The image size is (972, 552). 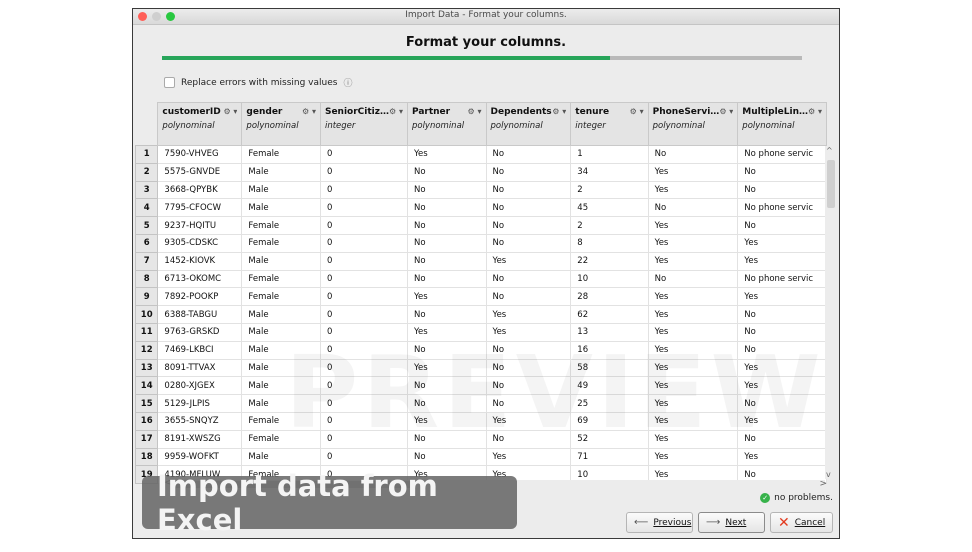 I want to click on row-number: 15, so click(x=146, y=403).